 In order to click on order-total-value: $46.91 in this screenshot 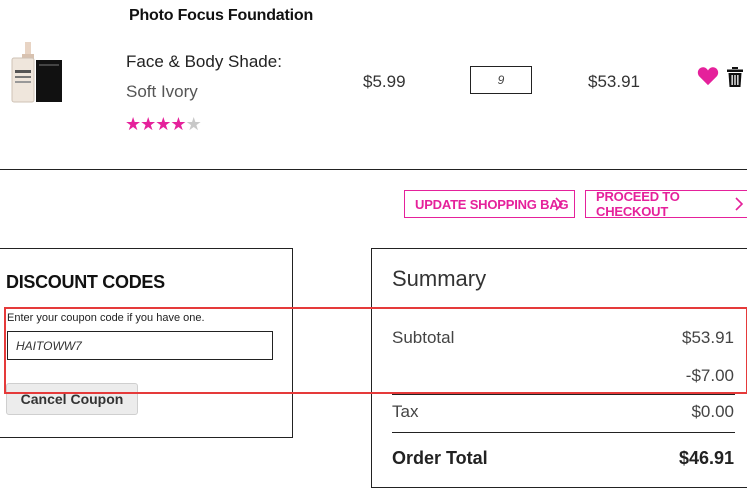, I will do `click(706, 458)`.